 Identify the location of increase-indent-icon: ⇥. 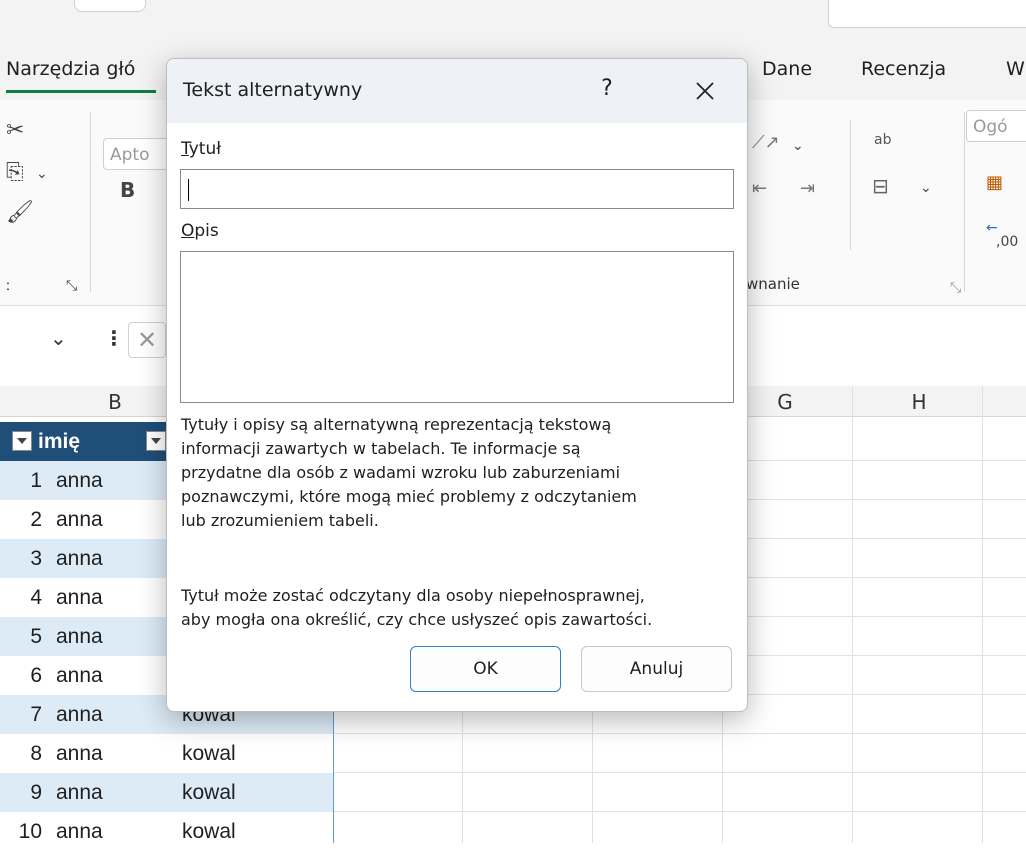
(807, 188).